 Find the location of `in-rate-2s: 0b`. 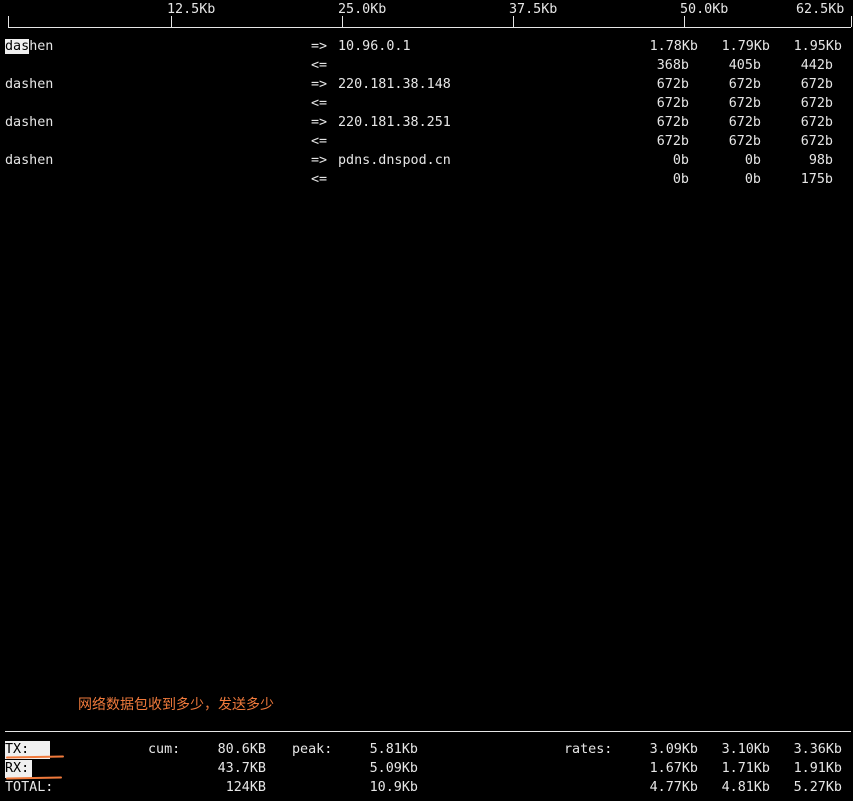

in-rate-2s: 0b is located at coordinates (680, 179).